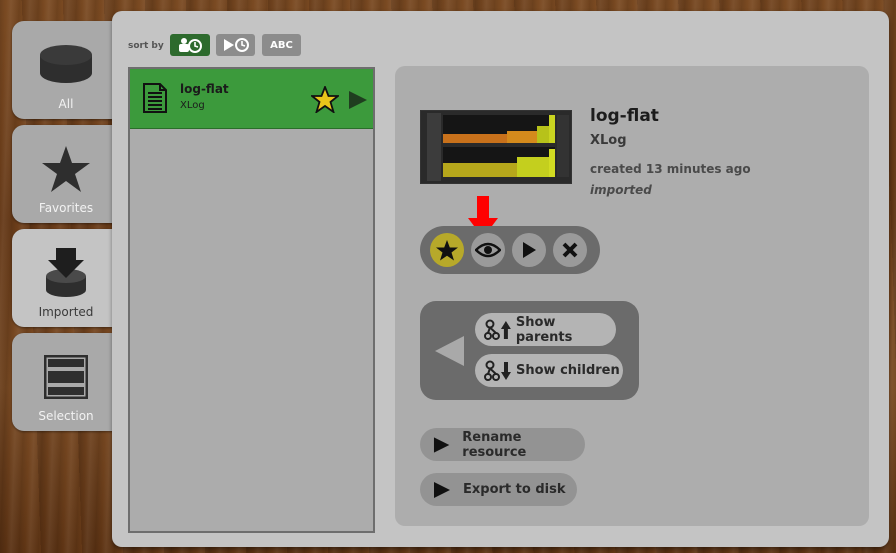 Image resolution: width=896 pixels, height=553 pixels. Describe the element at coordinates (568, 370) in the screenshot. I see `show-children-label: Show children` at that location.